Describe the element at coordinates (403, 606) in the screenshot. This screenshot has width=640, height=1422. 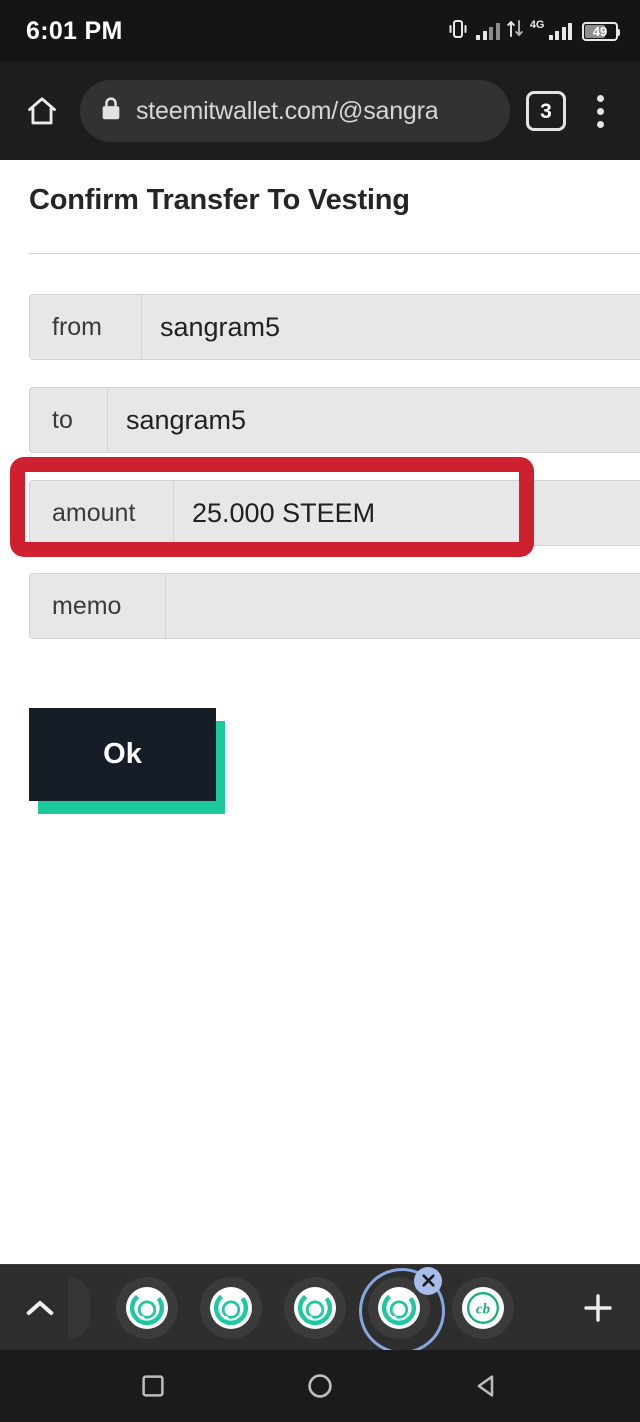
I see `field-value-memo` at that location.